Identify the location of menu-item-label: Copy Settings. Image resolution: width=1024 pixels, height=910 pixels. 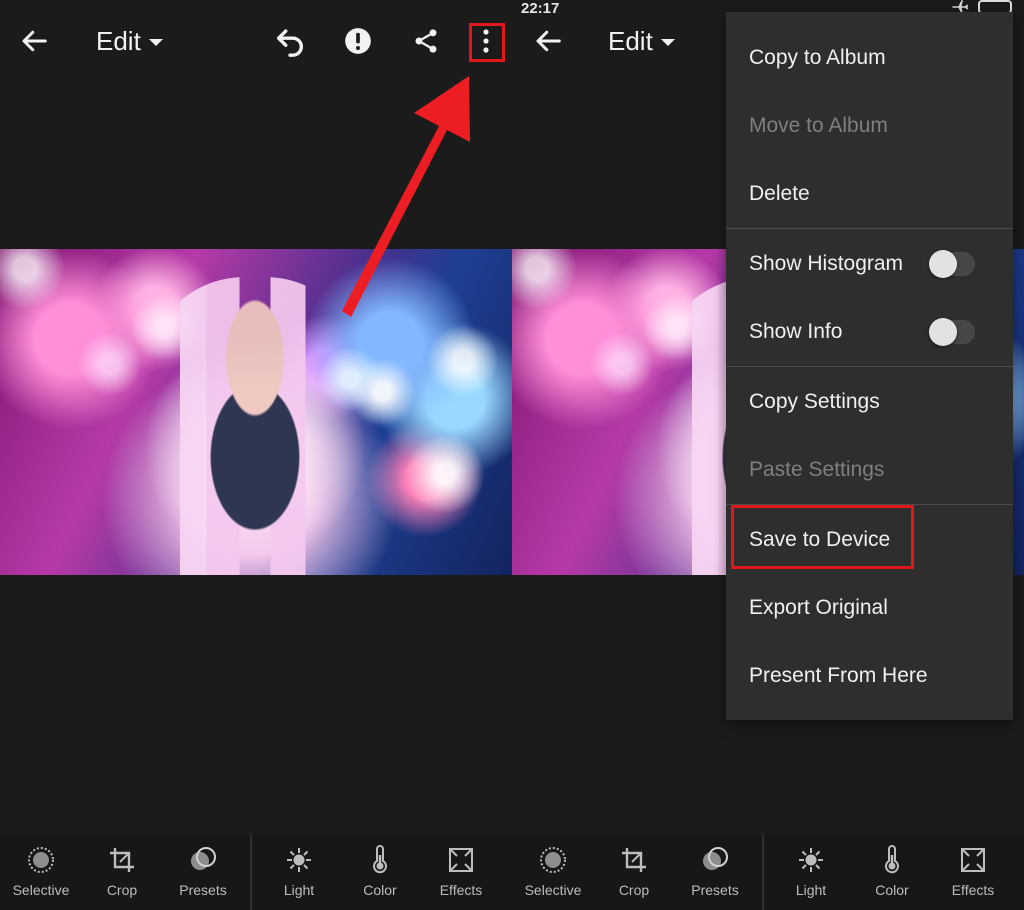
(814, 401).